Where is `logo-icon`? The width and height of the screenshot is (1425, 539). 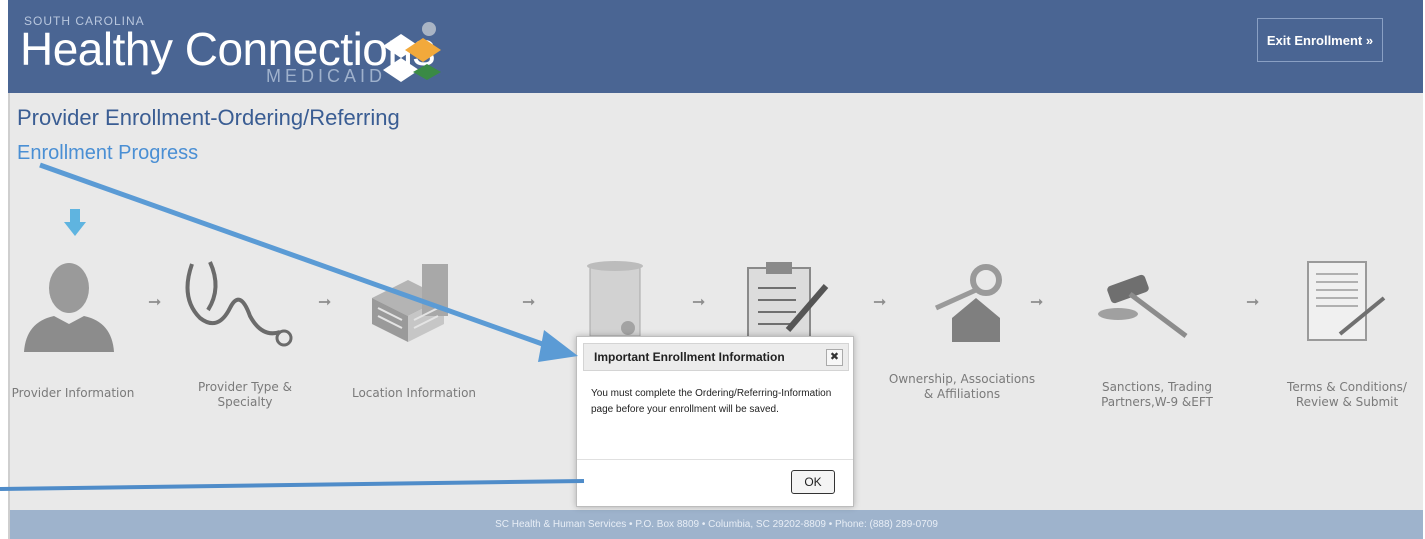
logo-icon is located at coordinates (412, 52).